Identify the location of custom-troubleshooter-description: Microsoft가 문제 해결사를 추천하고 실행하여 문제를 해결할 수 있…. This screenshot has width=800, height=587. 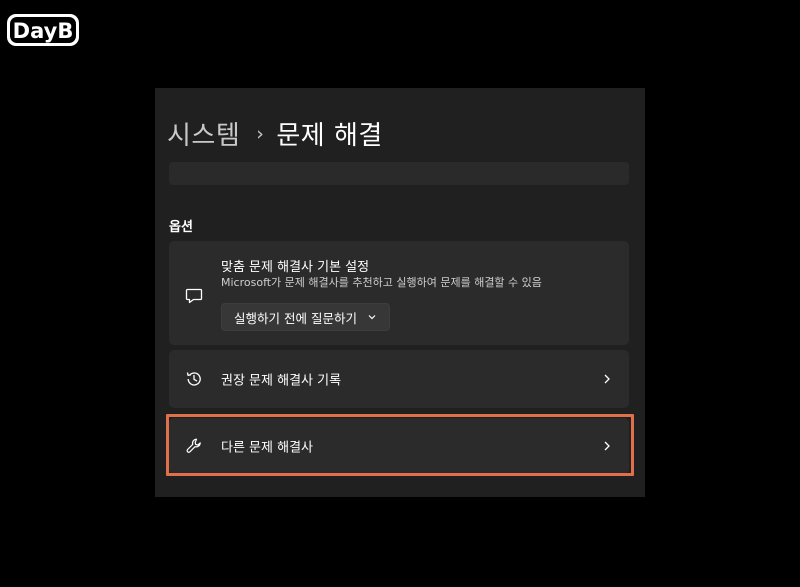
(381, 282).